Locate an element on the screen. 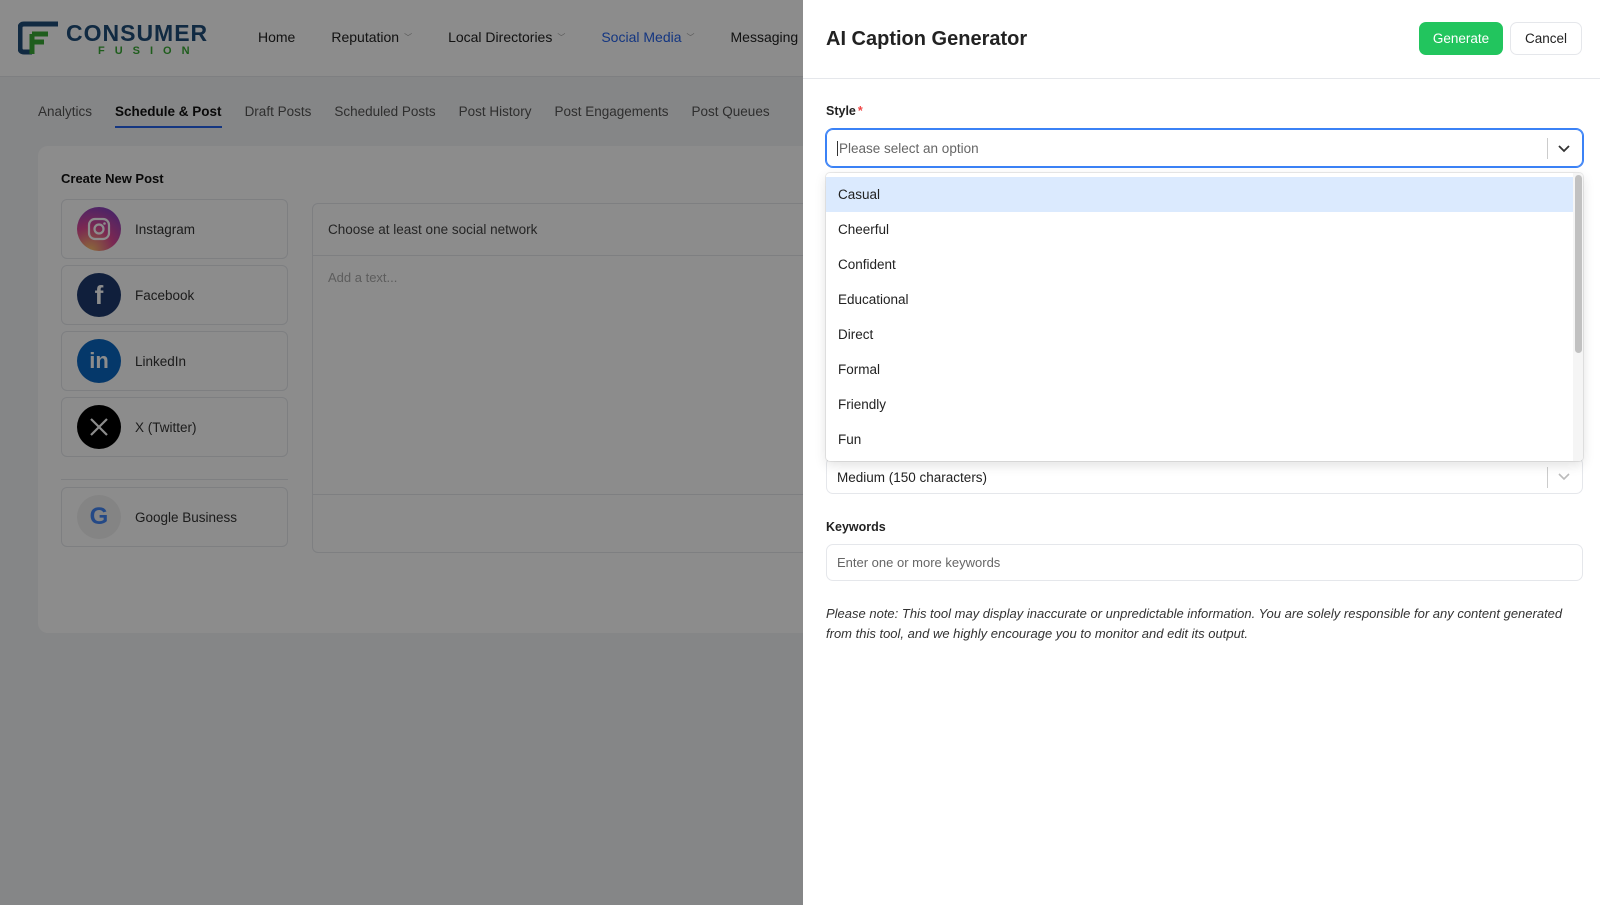 The width and height of the screenshot is (1600, 905). dropdown-scrollbar is located at coordinates (1578, 317).